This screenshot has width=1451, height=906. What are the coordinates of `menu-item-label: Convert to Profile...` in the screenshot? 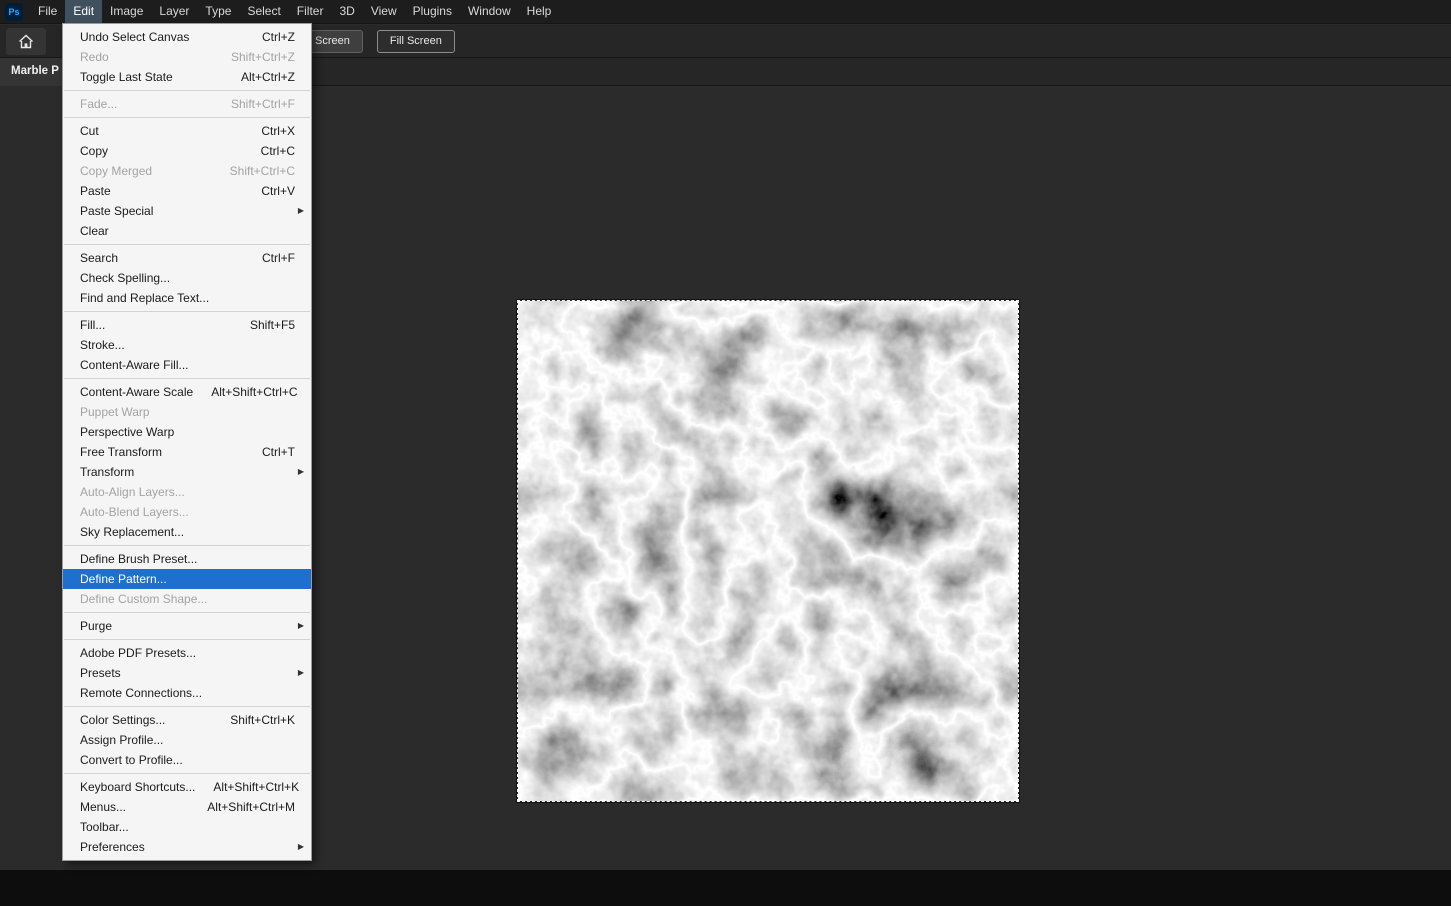 It's located at (131, 760).